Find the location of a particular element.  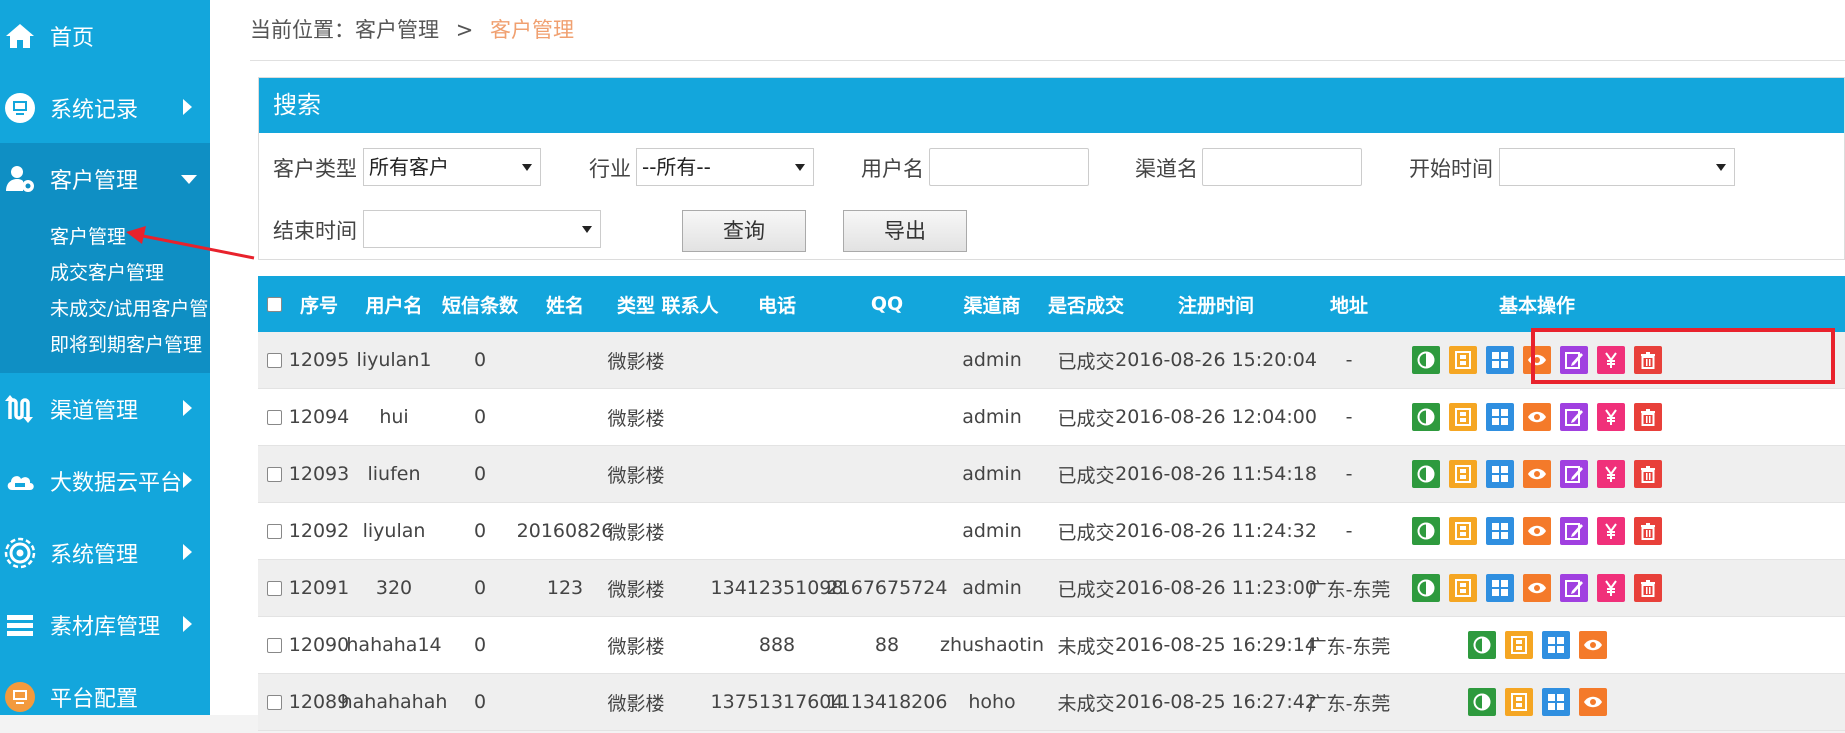

export-button: 导出 is located at coordinates (905, 231).